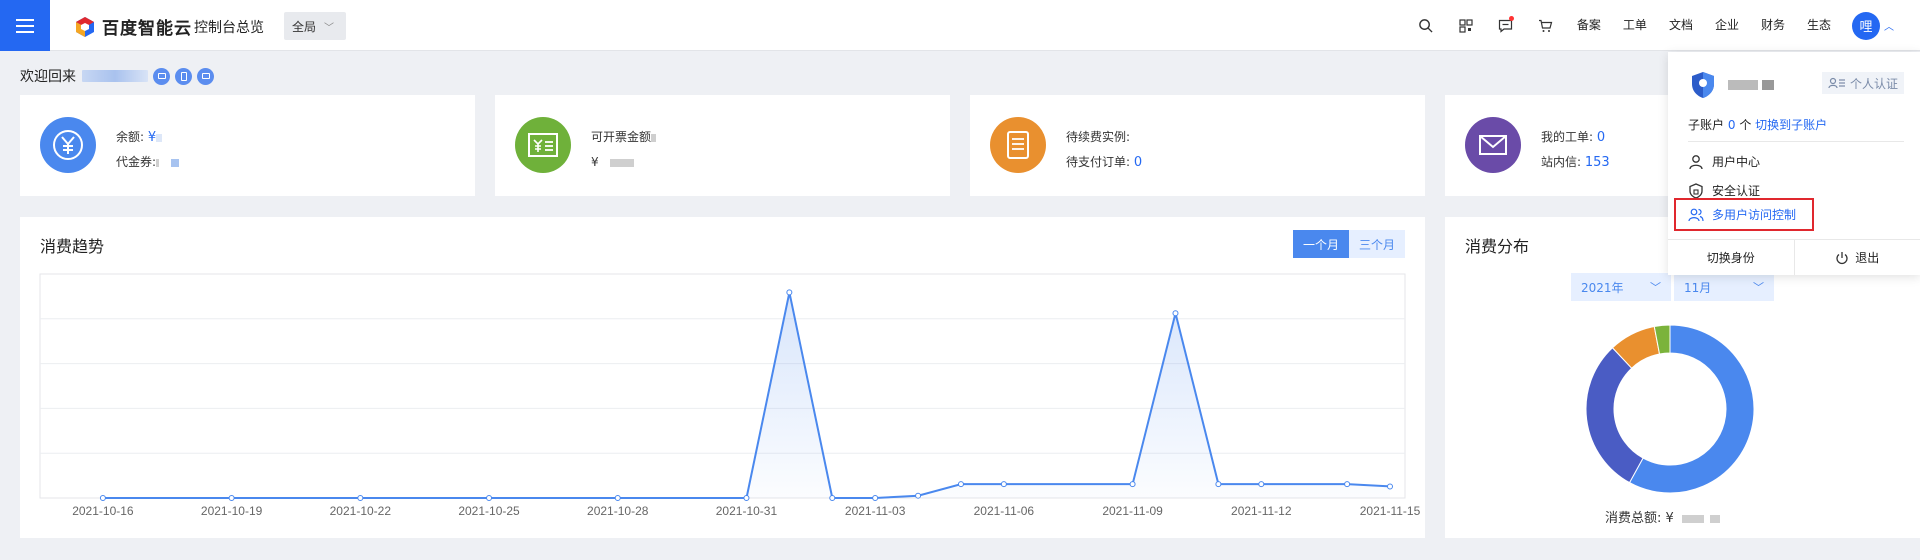 This screenshot has height=560, width=1920. I want to click on switch-identity-button: 切换身份, so click(1731, 257).